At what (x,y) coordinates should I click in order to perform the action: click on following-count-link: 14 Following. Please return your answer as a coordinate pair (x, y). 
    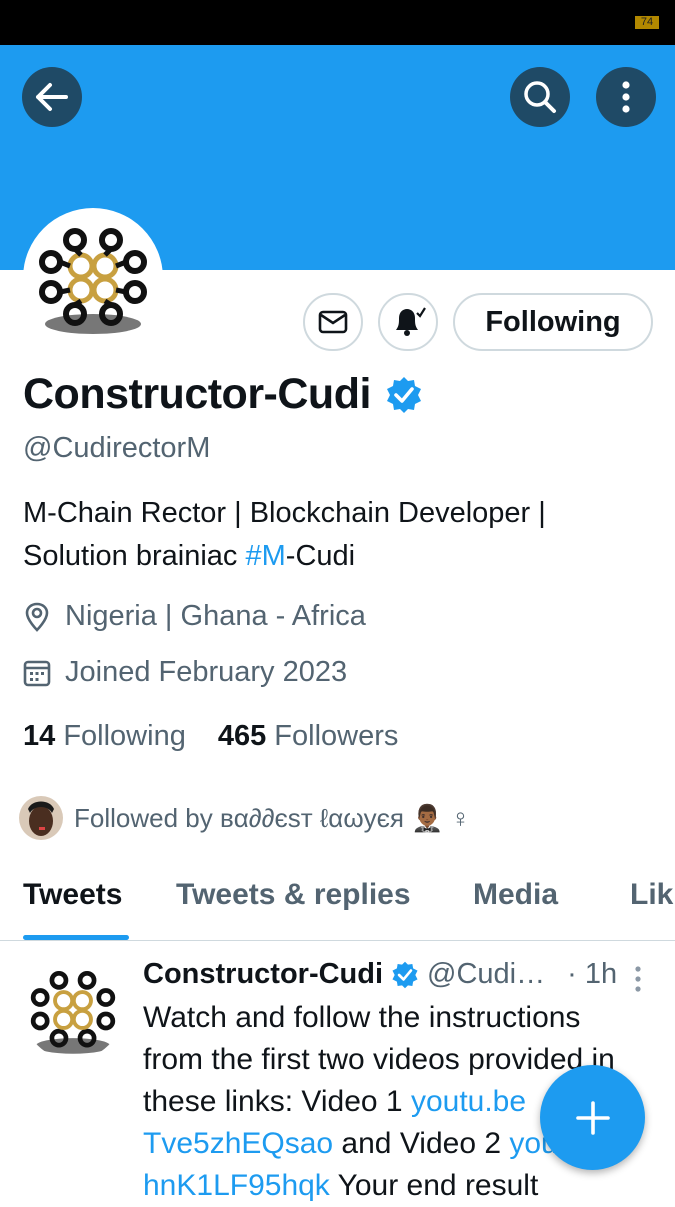
    Looking at the image, I should click on (104, 736).